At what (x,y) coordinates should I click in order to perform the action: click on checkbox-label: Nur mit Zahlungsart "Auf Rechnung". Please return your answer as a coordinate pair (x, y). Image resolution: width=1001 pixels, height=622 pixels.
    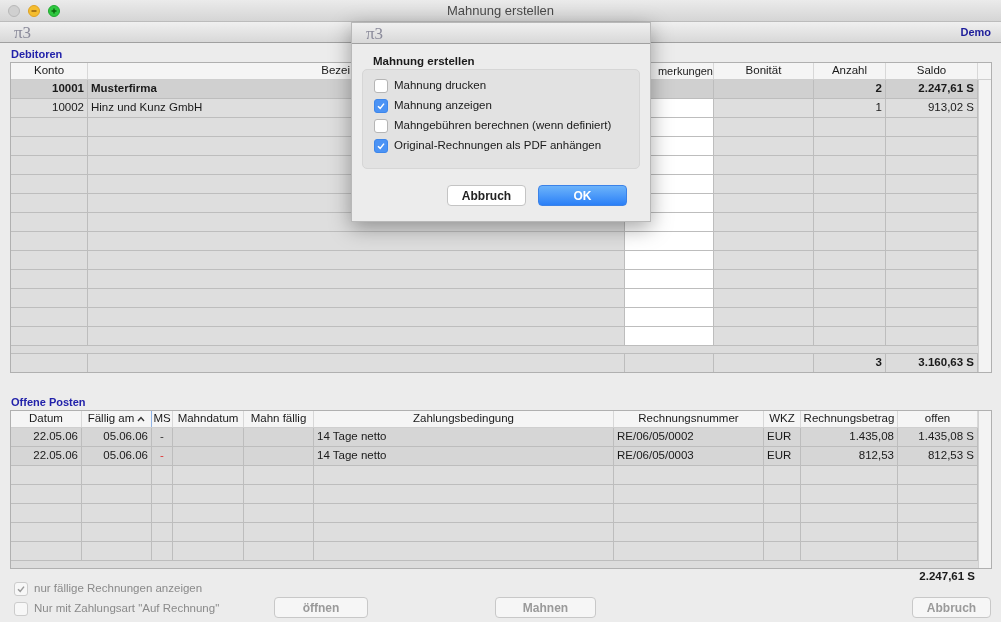
    Looking at the image, I should click on (127, 609).